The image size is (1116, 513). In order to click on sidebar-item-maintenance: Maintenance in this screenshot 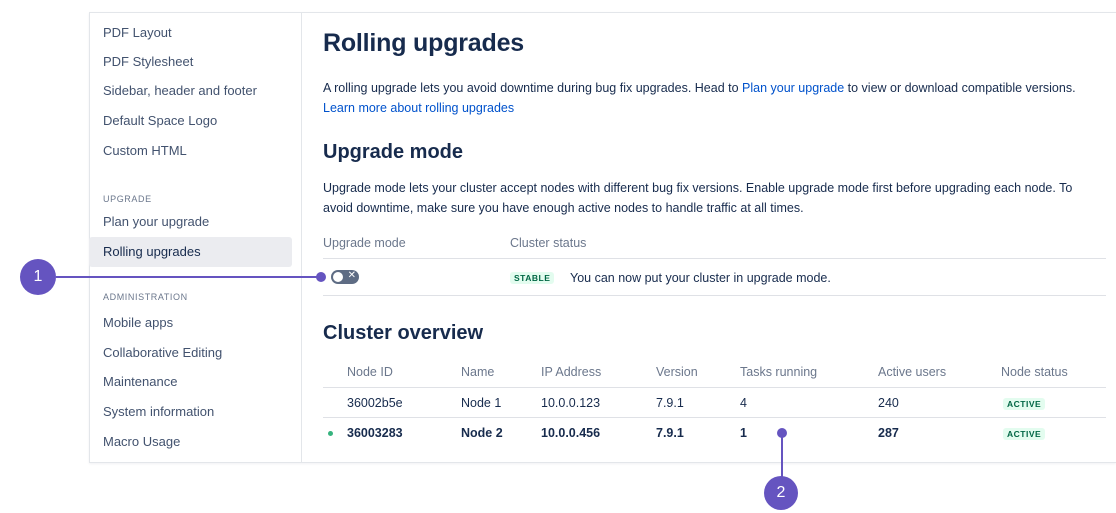, I will do `click(190, 382)`.